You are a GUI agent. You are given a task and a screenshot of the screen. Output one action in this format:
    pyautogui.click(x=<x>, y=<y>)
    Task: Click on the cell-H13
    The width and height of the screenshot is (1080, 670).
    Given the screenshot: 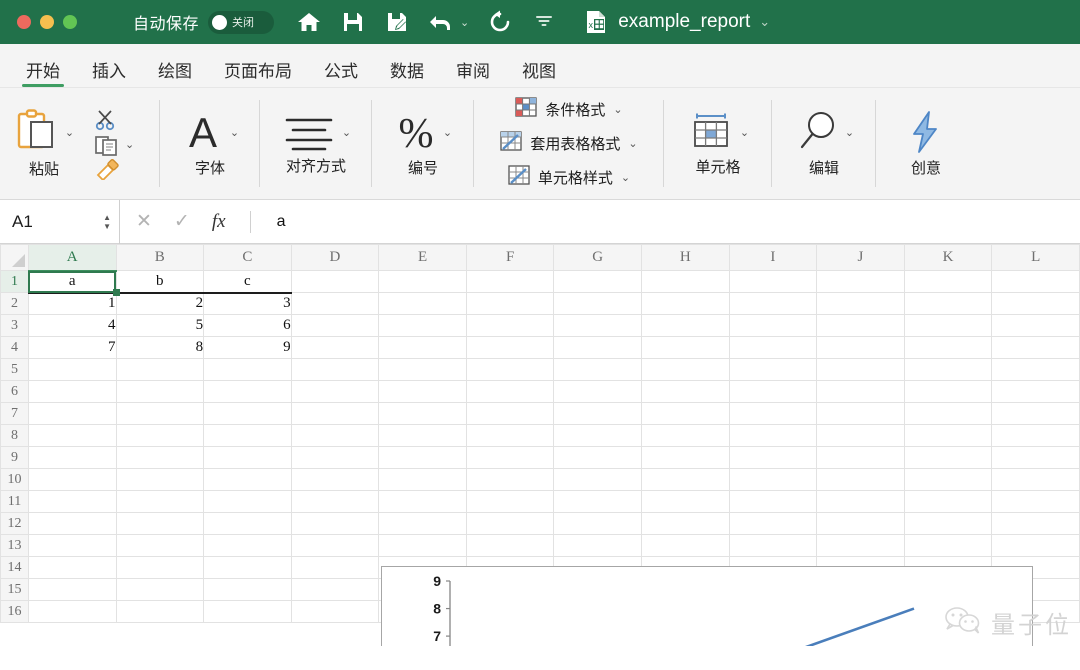 What is the action you would take?
    pyautogui.click(x=685, y=545)
    